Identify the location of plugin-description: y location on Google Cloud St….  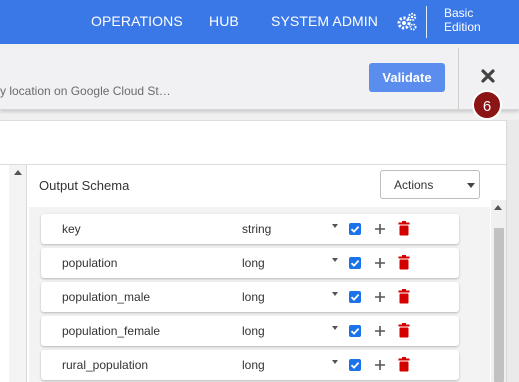
(85, 91).